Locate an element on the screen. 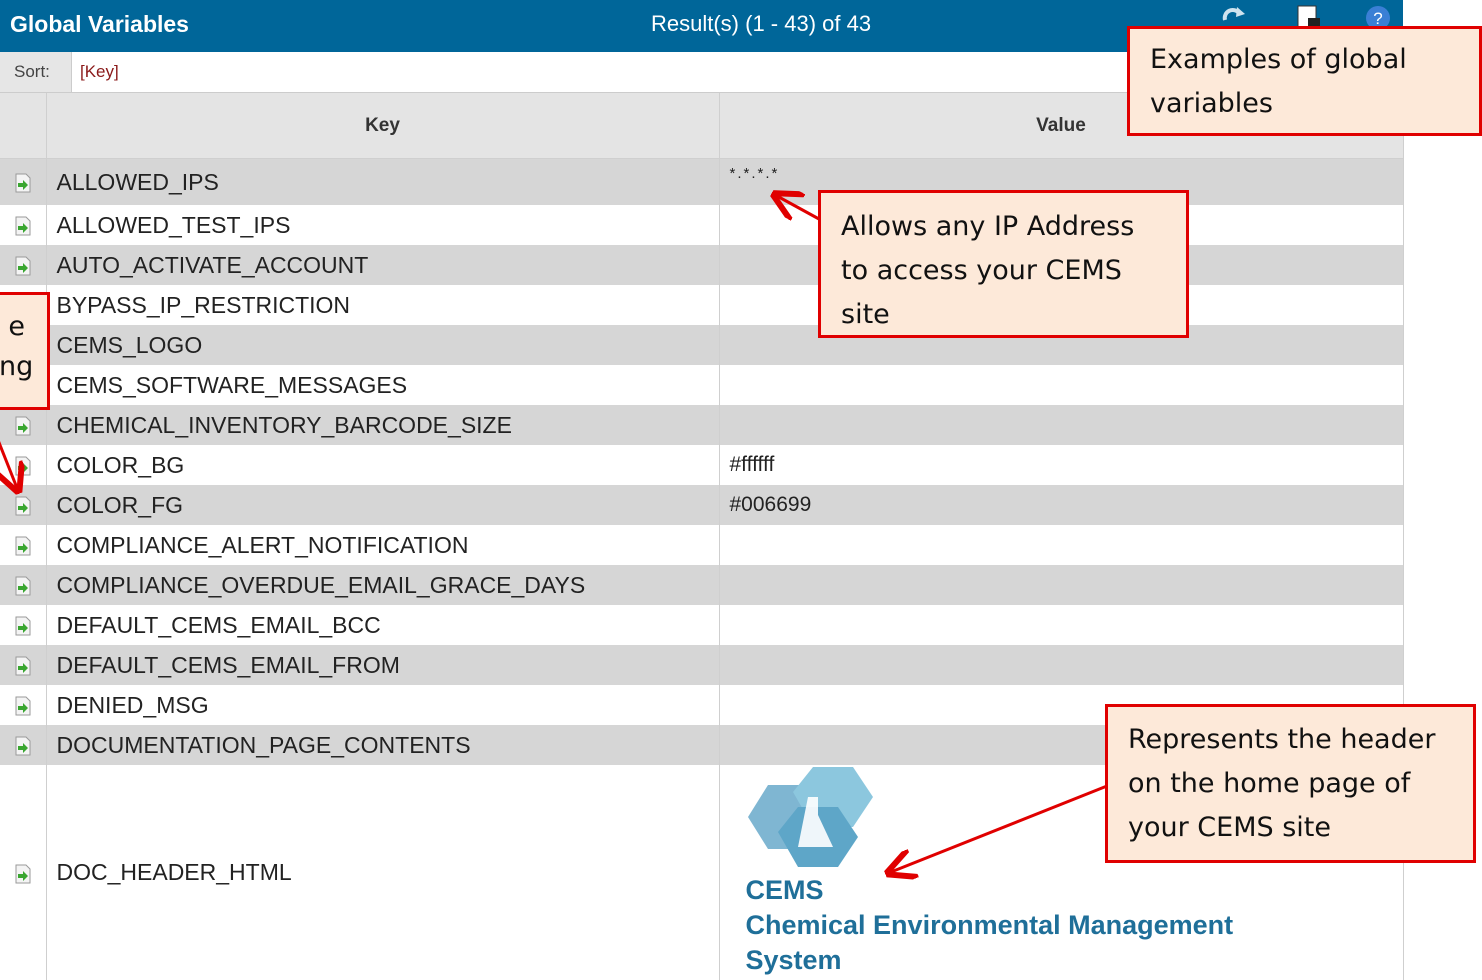 Image resolution: width=1482 pixels, height=980 pixels. arrow-to-allowed-ips is located at coordinates (798, 207).